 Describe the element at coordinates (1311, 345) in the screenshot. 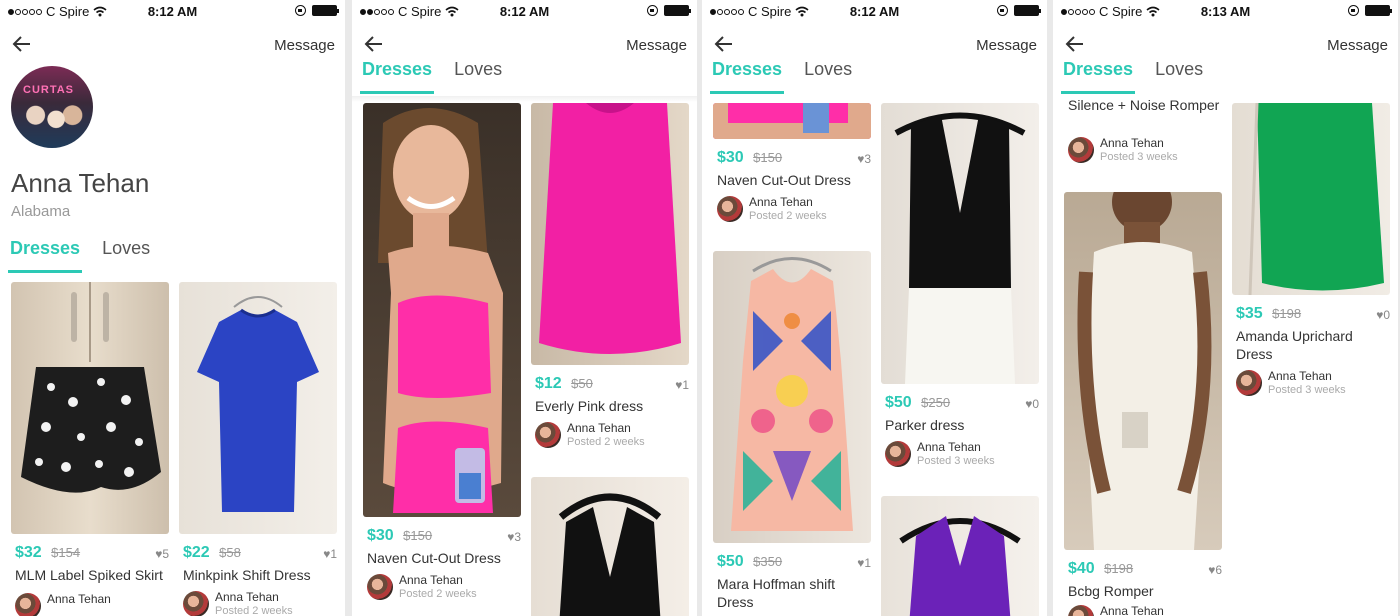

I see `listing-title: Amanda Uprichard Dress` at that location.